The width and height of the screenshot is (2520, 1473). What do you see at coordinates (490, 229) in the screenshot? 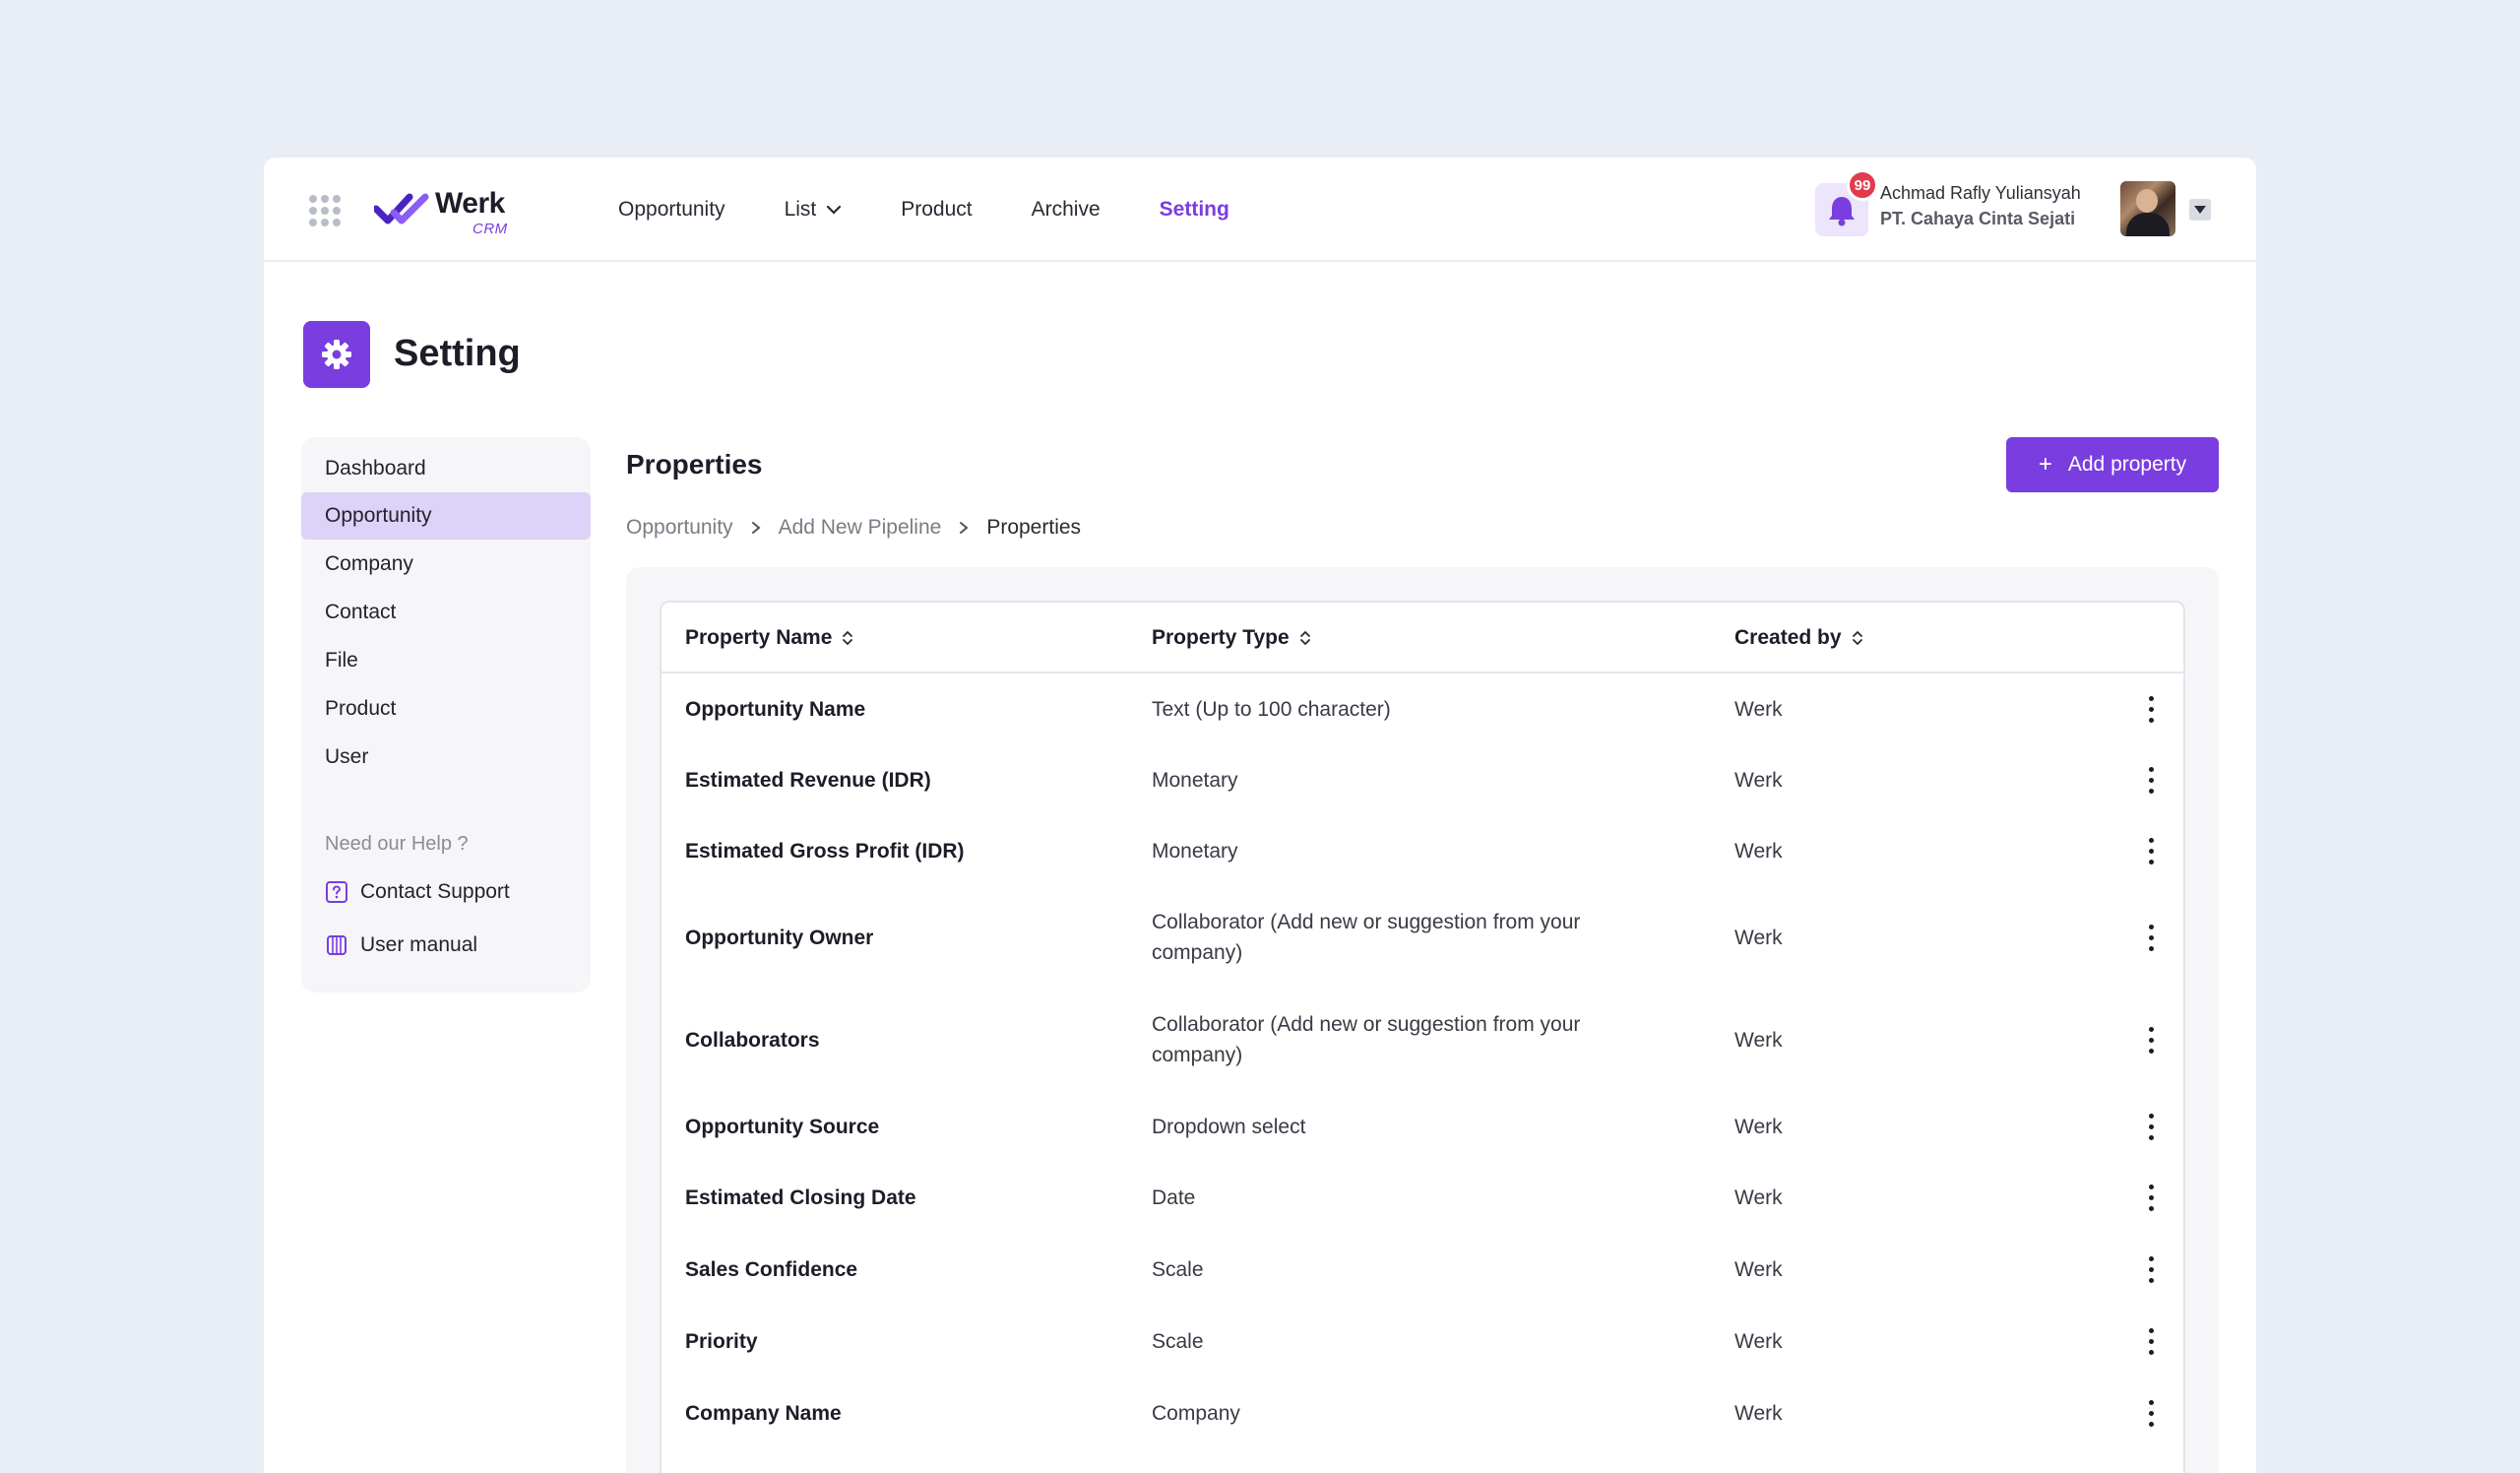
I see `logo-subtitle: CRM` at bounding box center [490, 229].